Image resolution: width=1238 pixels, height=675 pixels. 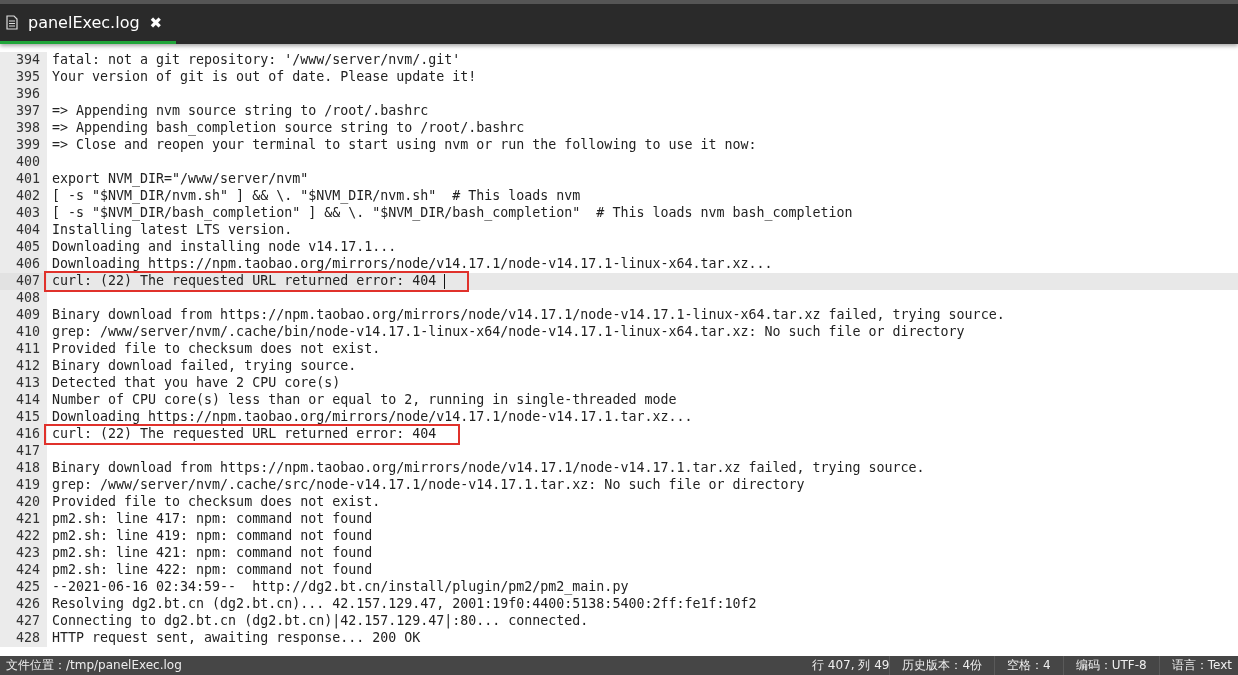 What do you see at coordinates (942, 665) in the screenshot?
I see `history-versions: 历史版本：4份` at bounding box center [942, 665].